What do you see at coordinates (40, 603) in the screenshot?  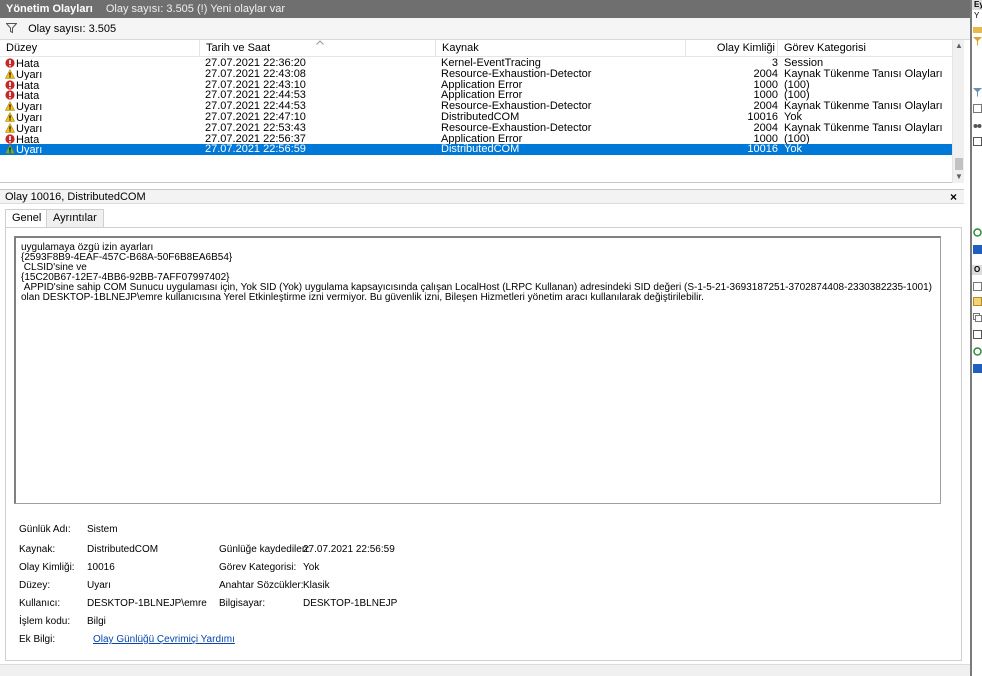 I see `prop-user-label: Kullanıcı:` at bounding box center [40, 603].